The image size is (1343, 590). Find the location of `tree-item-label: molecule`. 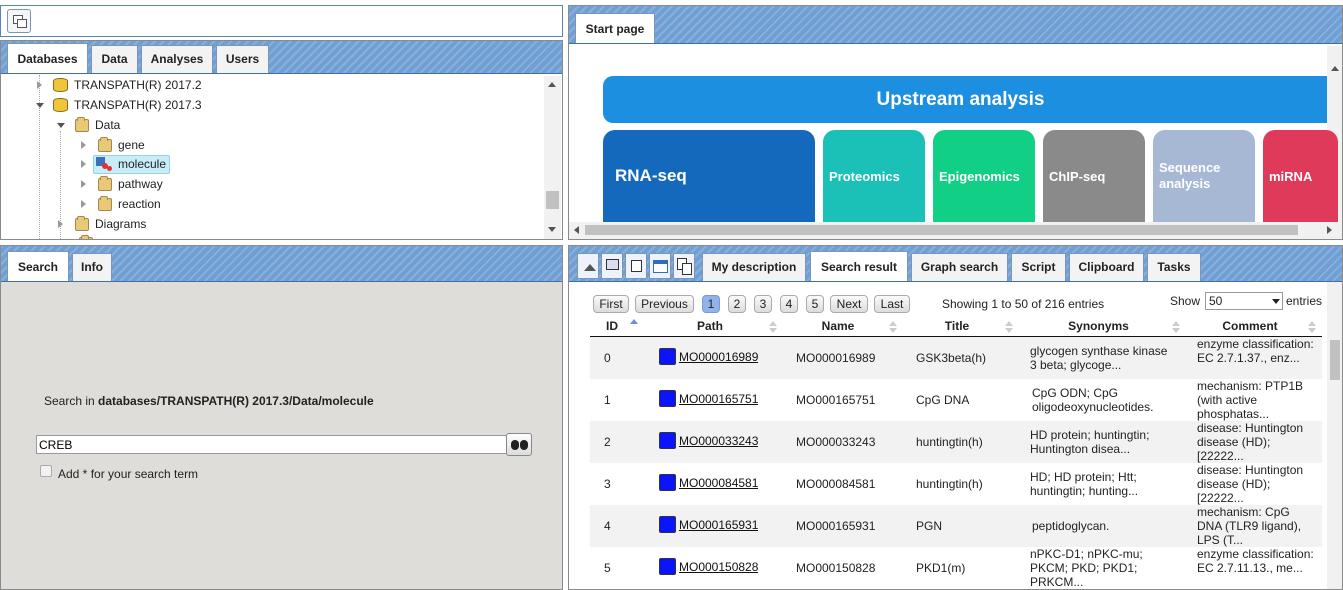

tree-item-label: molecule is located at coordinates (142, 164).